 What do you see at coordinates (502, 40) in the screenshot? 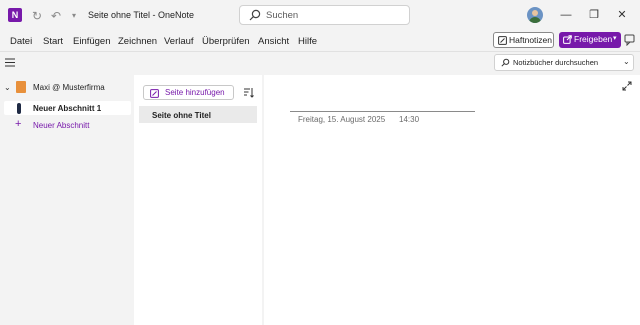
I see `sticky-note-icon` at bounding box center [502, 40].